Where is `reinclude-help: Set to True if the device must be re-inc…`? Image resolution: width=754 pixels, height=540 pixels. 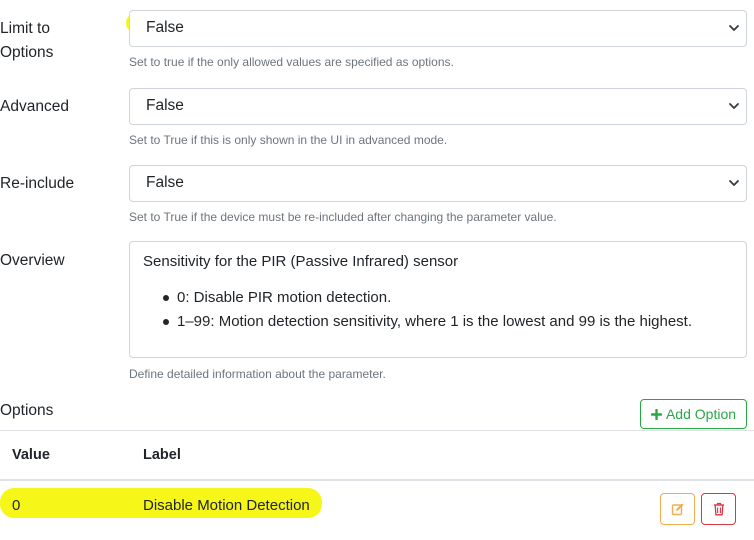
reinclude-help: Set to True if the device must be re-inc… is located at coordinates (343, 217).